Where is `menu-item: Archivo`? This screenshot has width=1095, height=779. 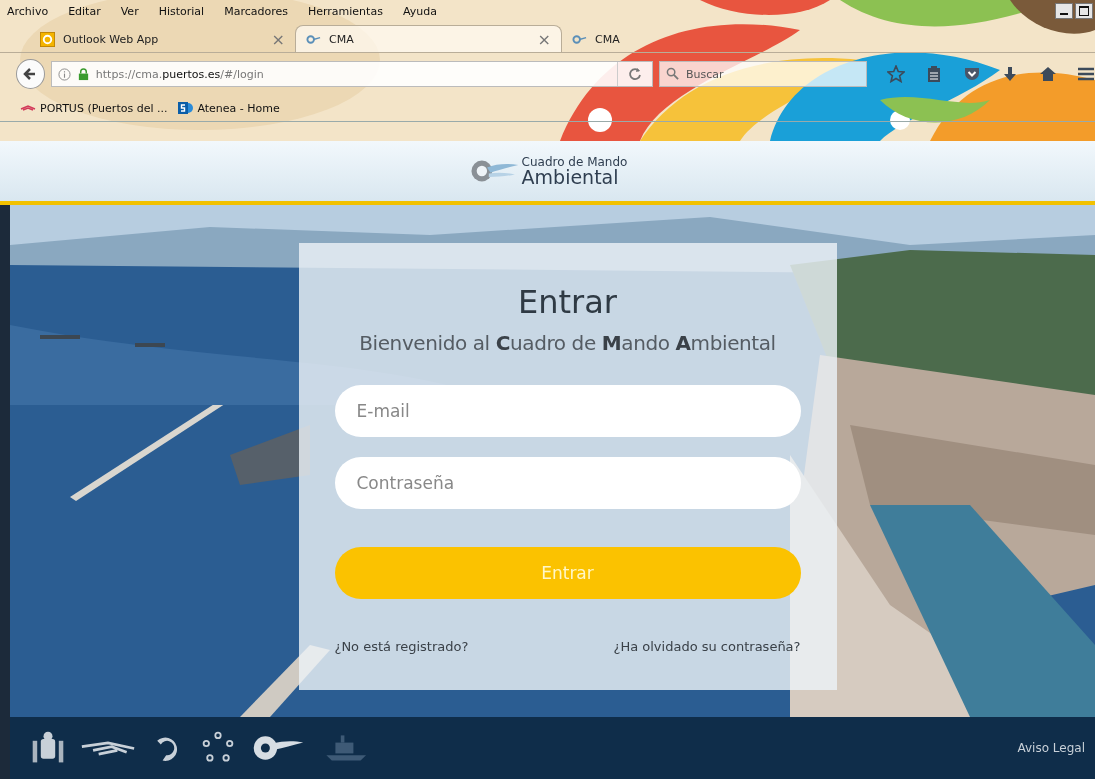
menu-item: Archivo is located at coordinates (28, 11).